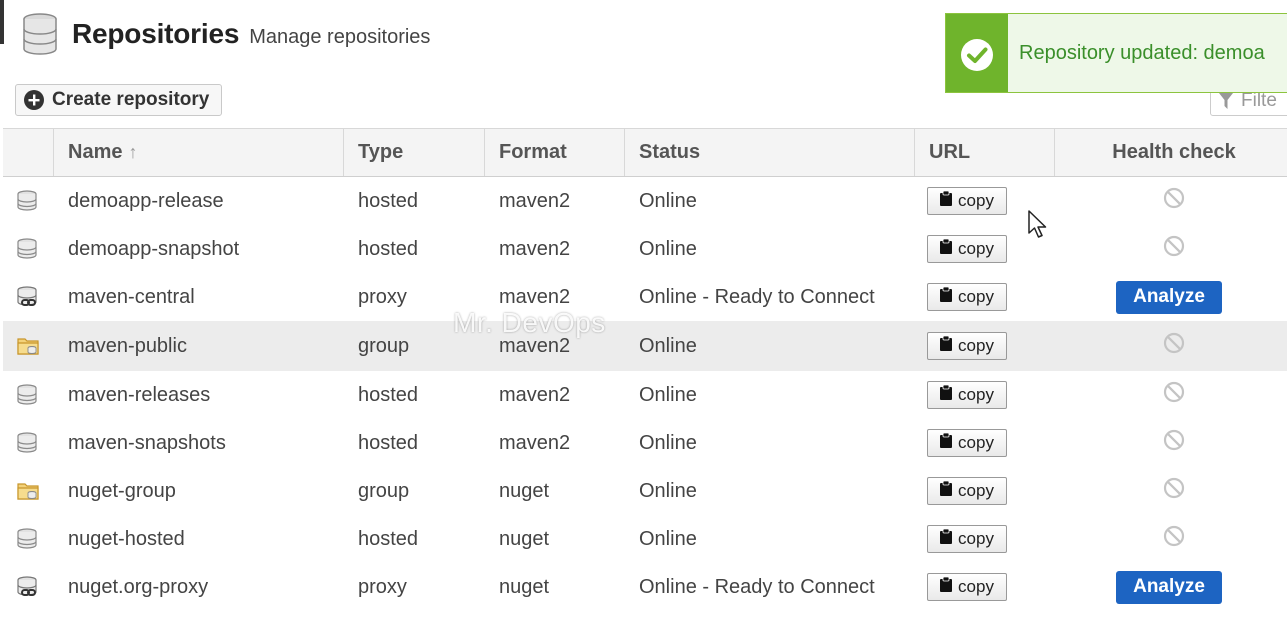 This screenshot has height=622, width=1287. What do you see at coordinates (147, 442) in the screenshot?
I see `repository-name: maven-snapshots` at bounding box center [147, 442].